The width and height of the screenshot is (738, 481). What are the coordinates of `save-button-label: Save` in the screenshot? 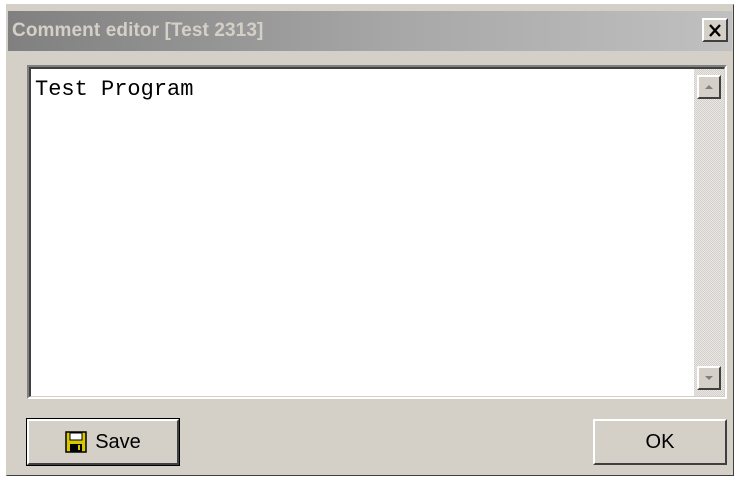 It's located at (118, 441).